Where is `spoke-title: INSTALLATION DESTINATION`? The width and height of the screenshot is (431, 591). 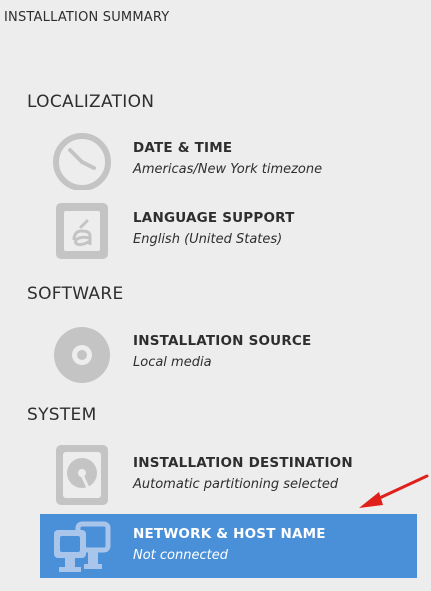
spoke-title: INSTALLATION DESTINATION is located at coordinates (243, 463).